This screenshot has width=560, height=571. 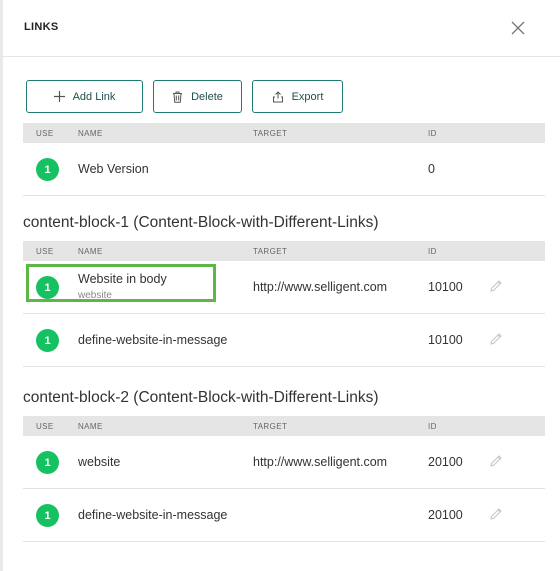 What do you see at coordinates (207, 96) in the screenshot?
I see `delete-label: Delete` at bounding box center [207, 96].